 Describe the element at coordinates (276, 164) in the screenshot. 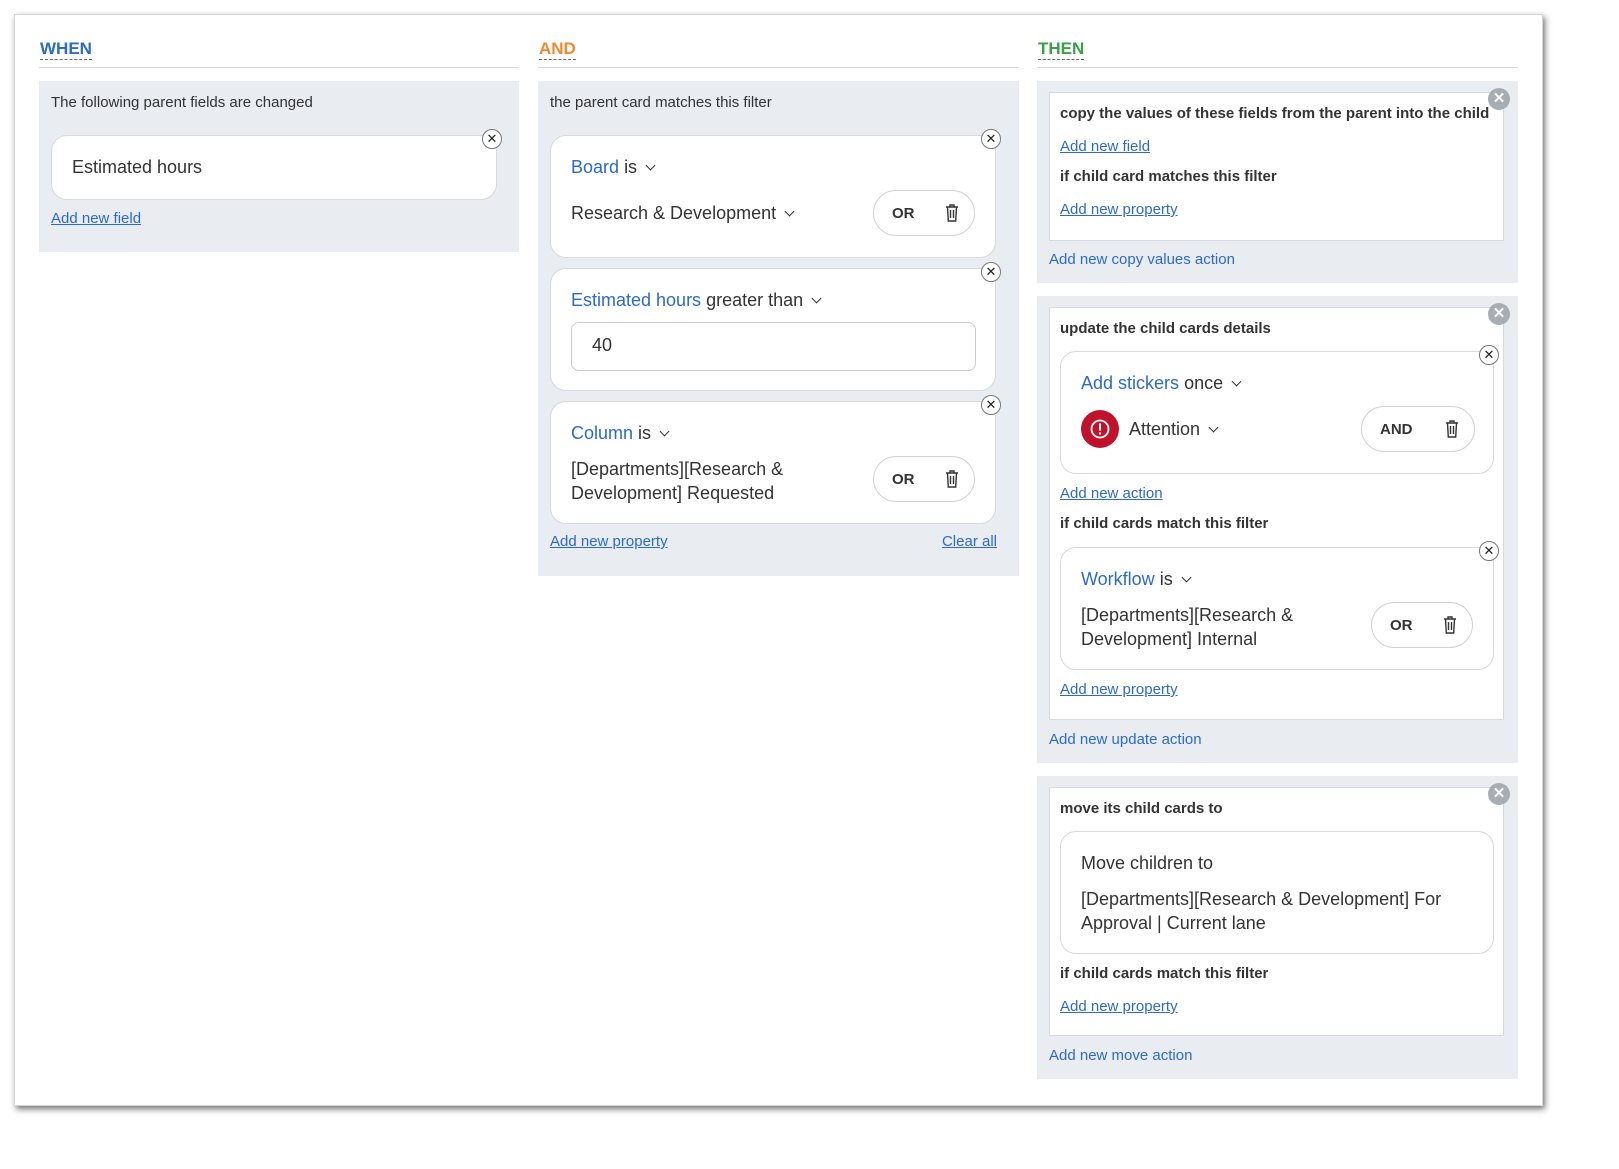

I see `field-chip: Estimated hours ✕` at that location.